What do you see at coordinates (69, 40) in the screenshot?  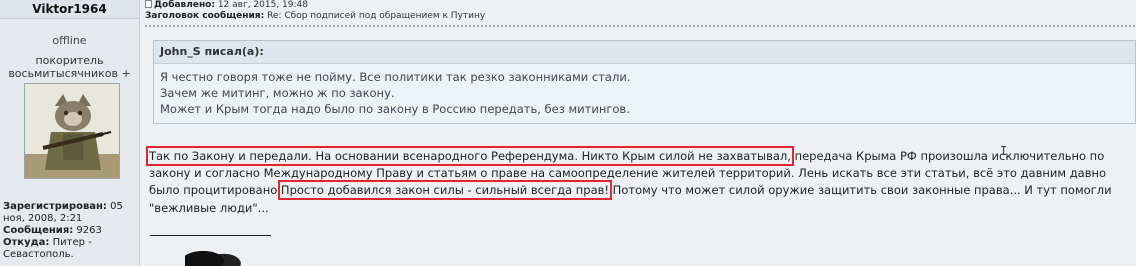 I see `author-status: offline` at bounding box center [69, 40].